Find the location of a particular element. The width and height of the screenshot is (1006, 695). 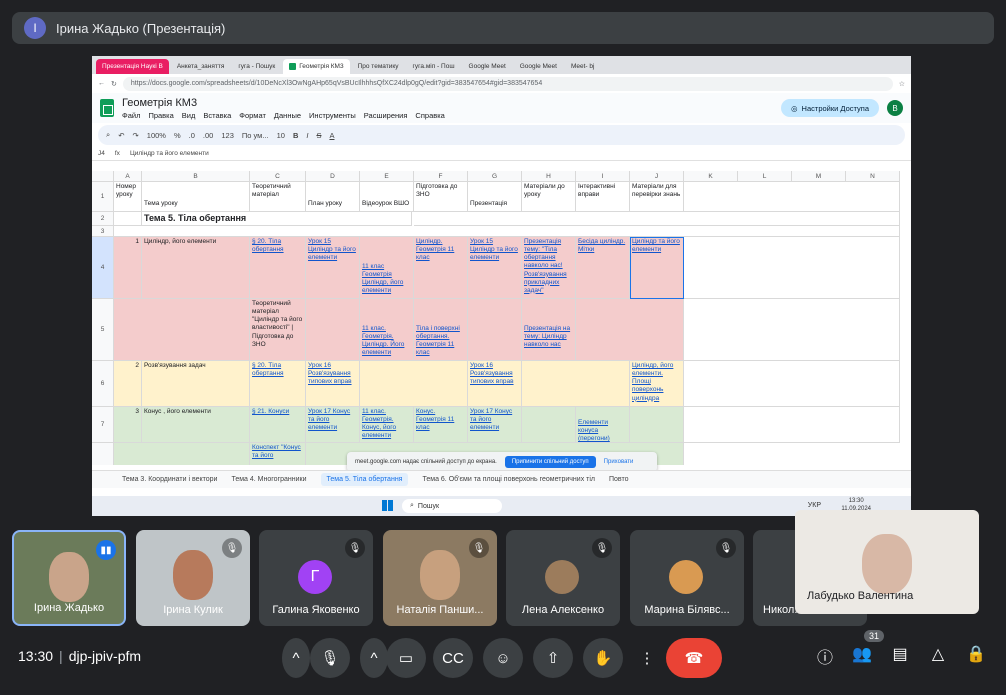

link-cell: § 20. Тіла обертання is located at coordinates (278, 384).